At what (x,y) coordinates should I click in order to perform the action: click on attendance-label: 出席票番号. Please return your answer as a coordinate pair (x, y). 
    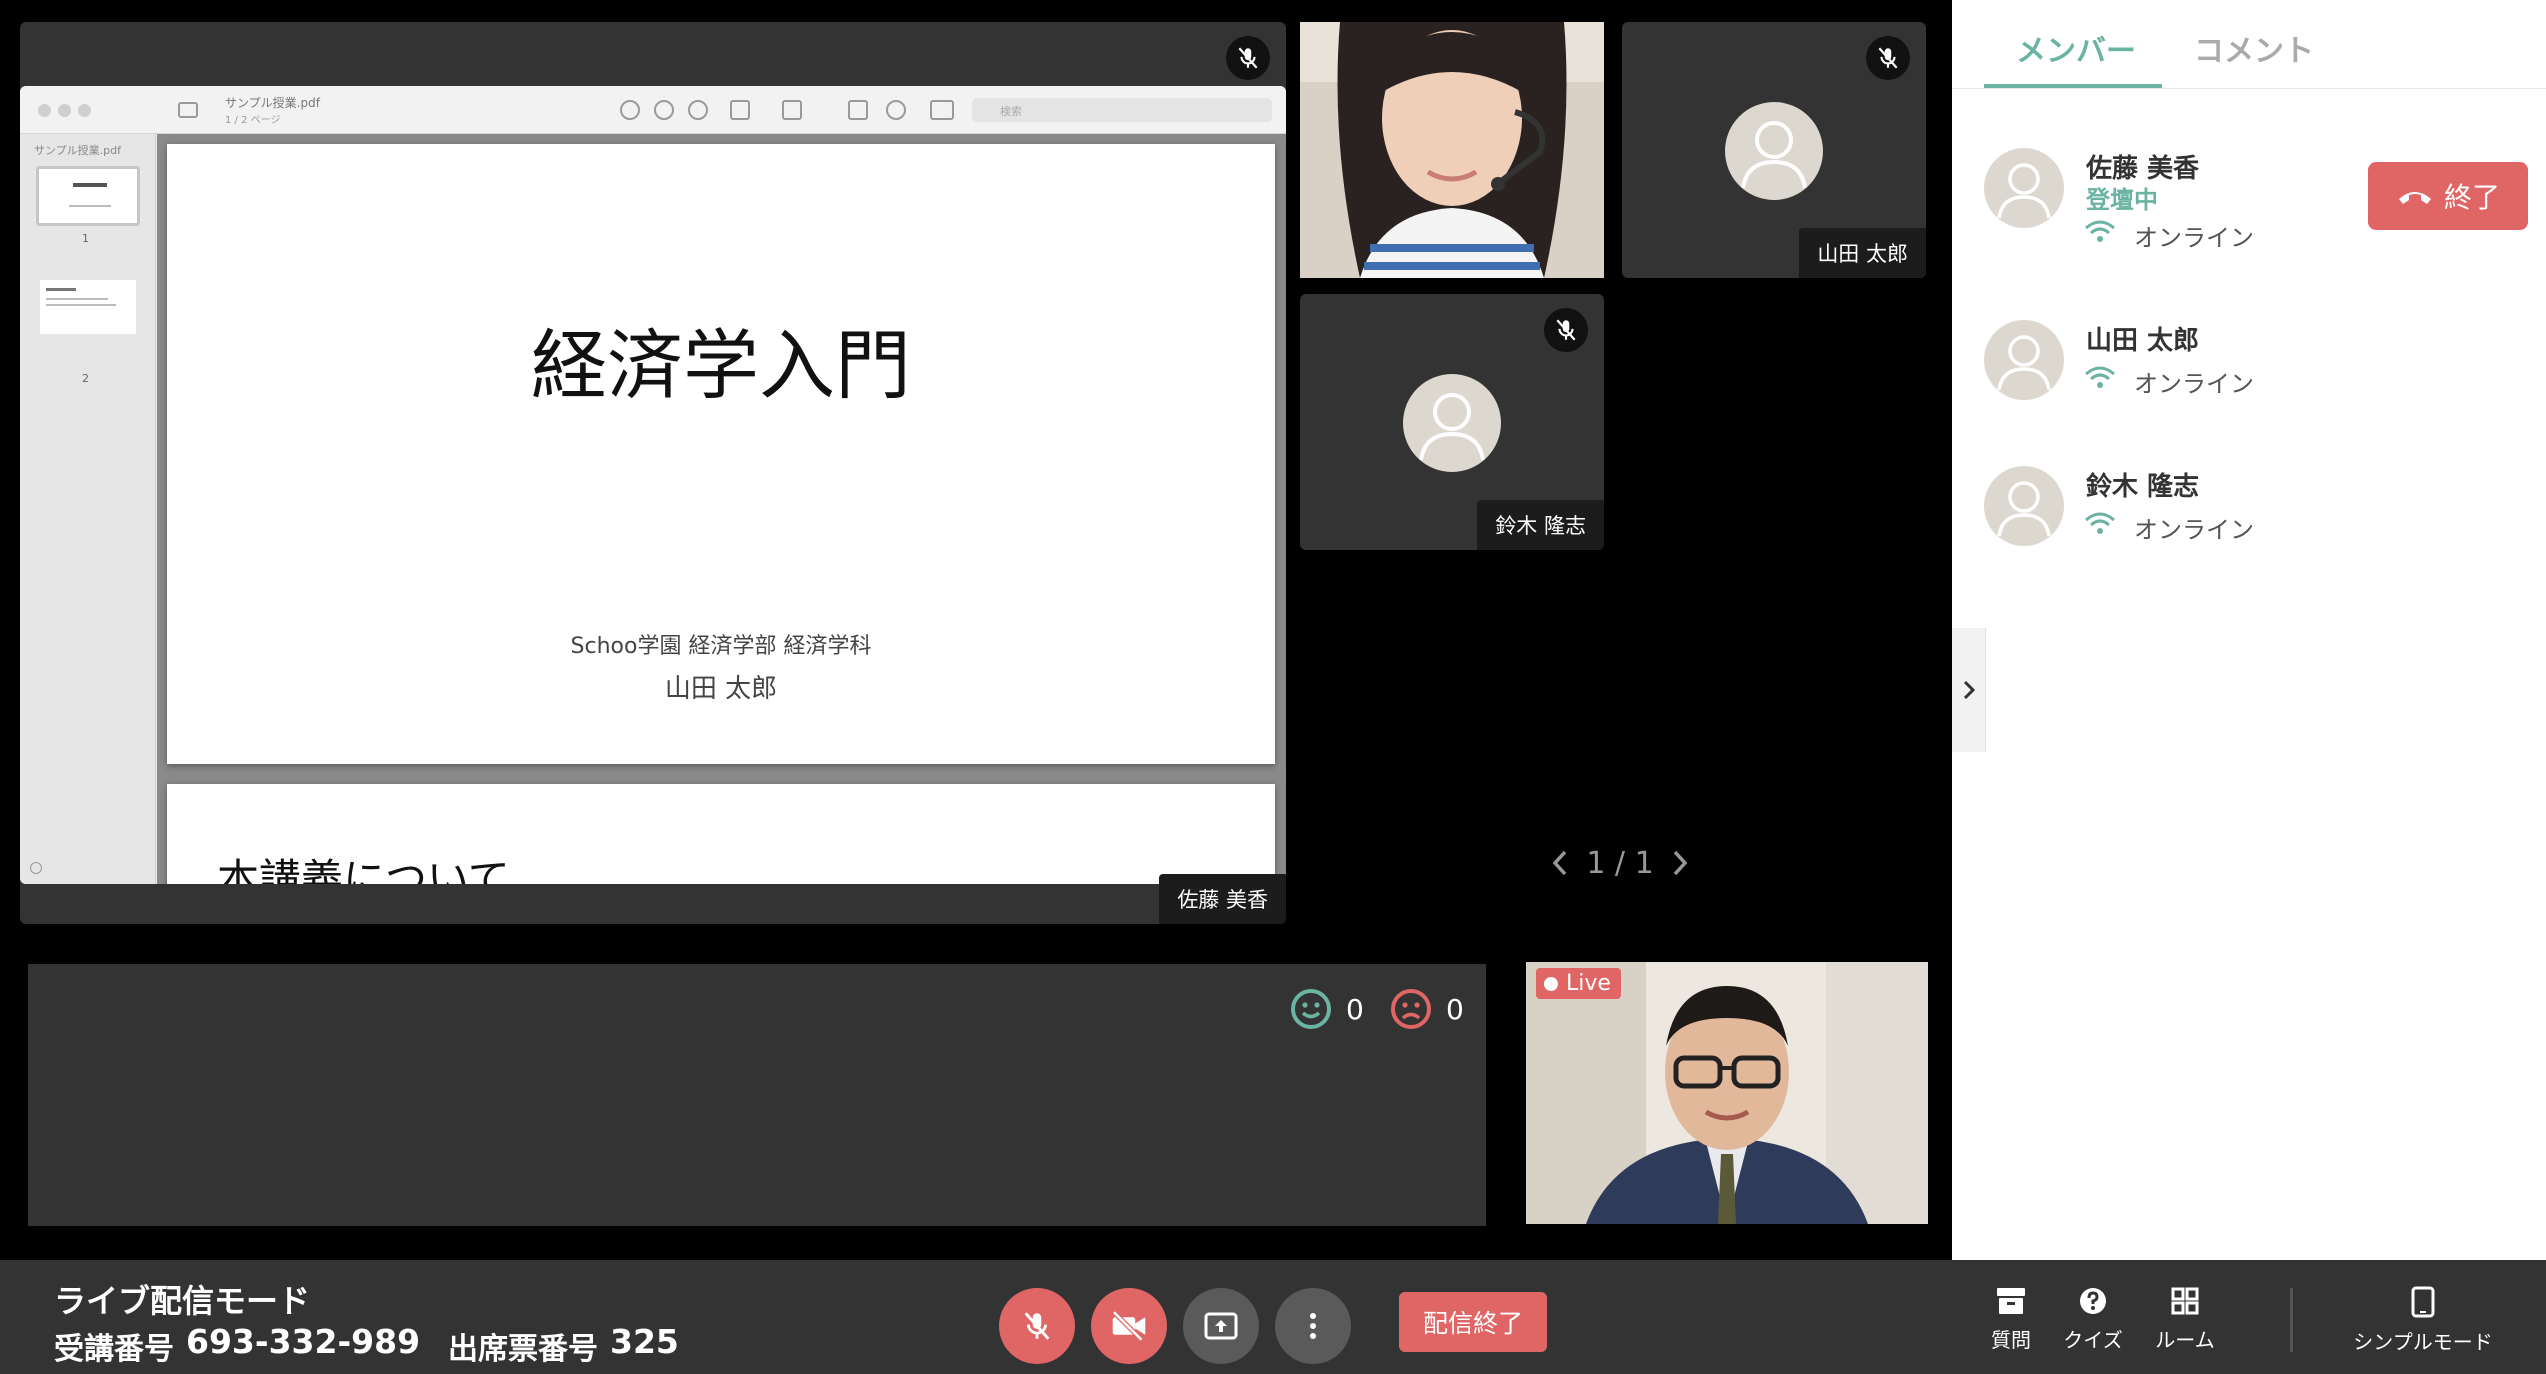
    Looking at the image, I should click on (523, 1349).